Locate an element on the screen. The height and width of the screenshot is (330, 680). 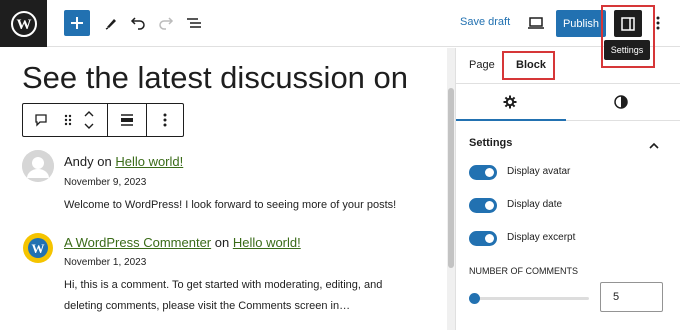
preview-button is located at coordinates (536, 23).